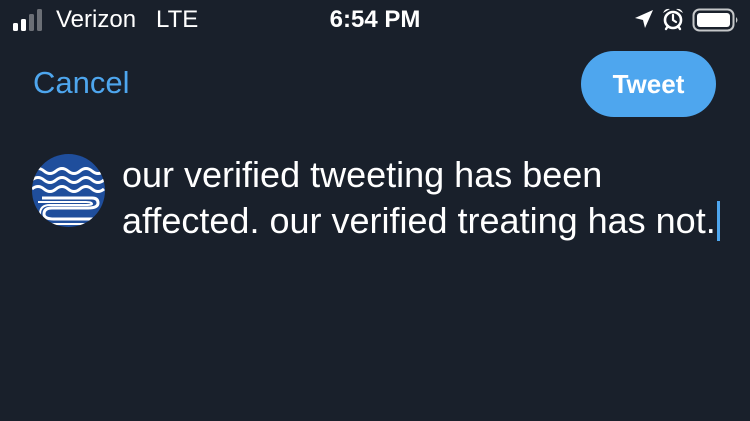 This screenshot has width=750, height=421. I want to click on location-arrow-icon, so click(644, 19).